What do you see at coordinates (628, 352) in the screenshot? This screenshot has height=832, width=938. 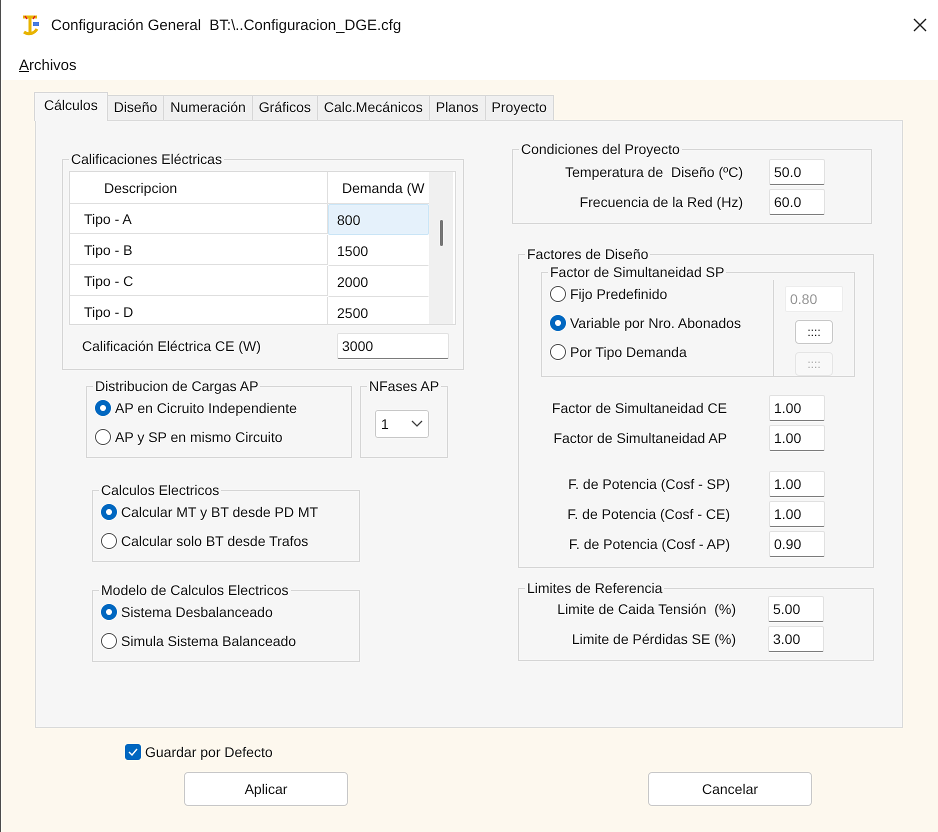 I see `radio-label: Por Tipo Demanda` at bounding box center [628, 352].